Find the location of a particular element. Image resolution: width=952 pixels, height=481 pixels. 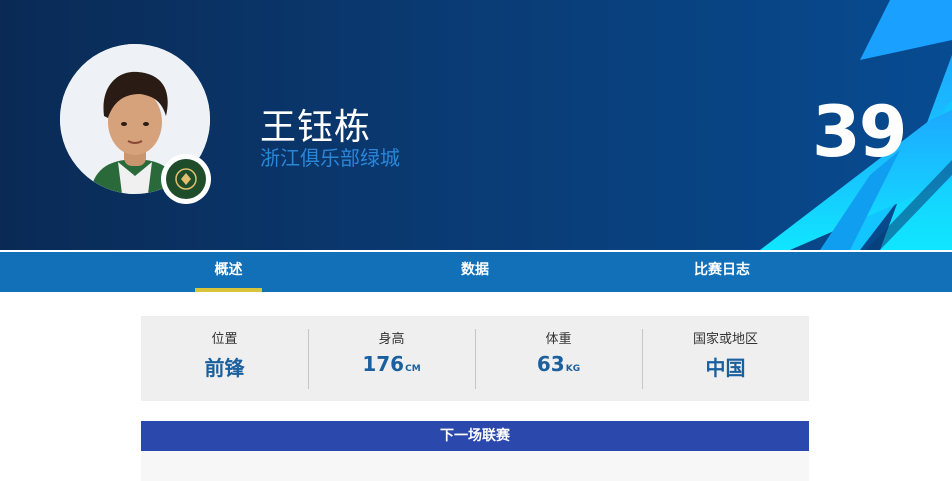

stat-height: 身高 176CM is located at coordinates (391, 358).